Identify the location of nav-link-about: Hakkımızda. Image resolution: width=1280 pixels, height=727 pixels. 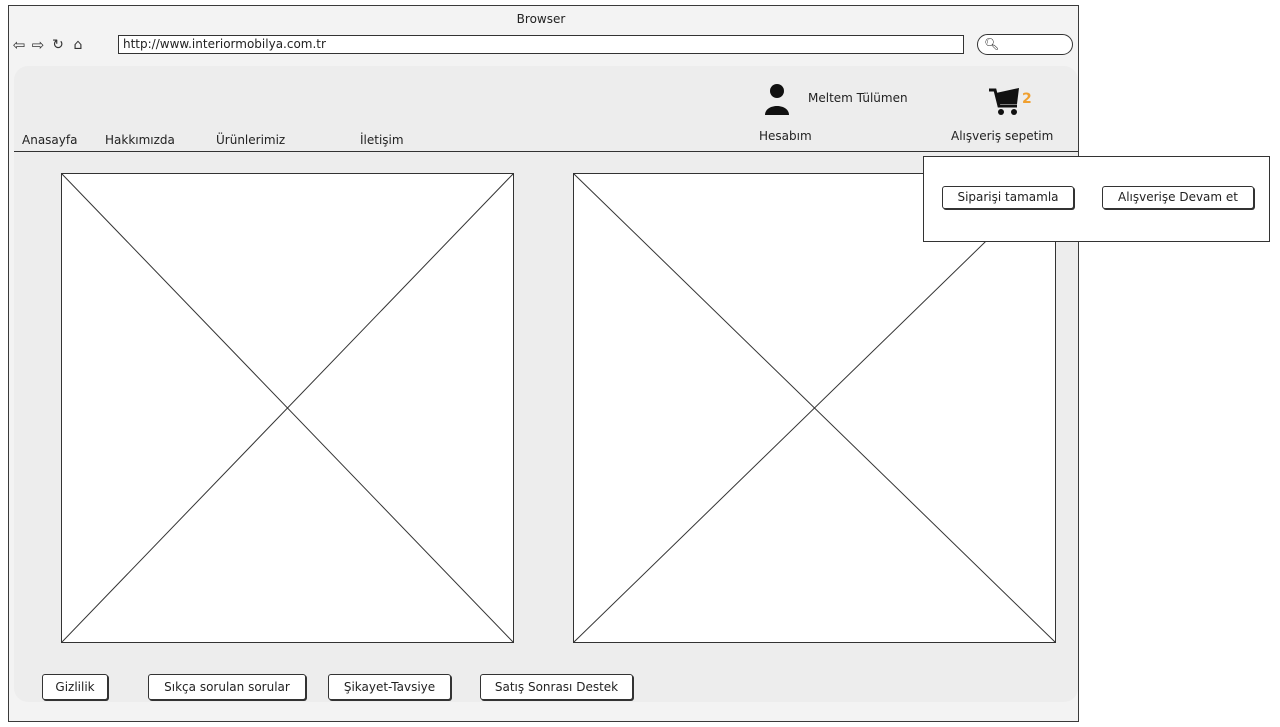
(140, 140).